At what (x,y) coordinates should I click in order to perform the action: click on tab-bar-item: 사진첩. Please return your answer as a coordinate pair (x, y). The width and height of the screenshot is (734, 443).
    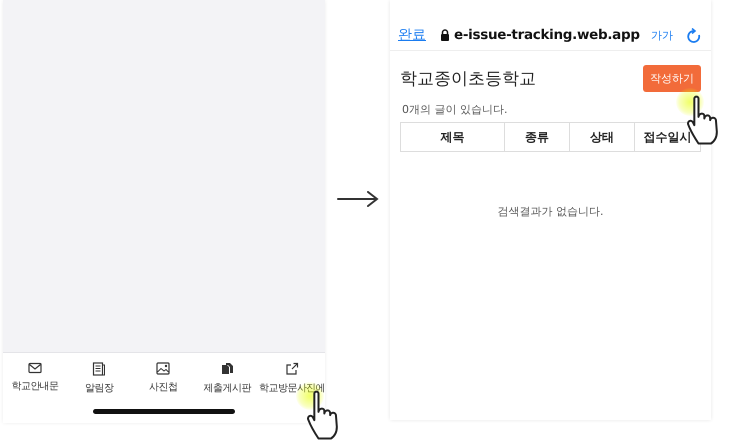
    Looking at the image, I should click on (163, 378).